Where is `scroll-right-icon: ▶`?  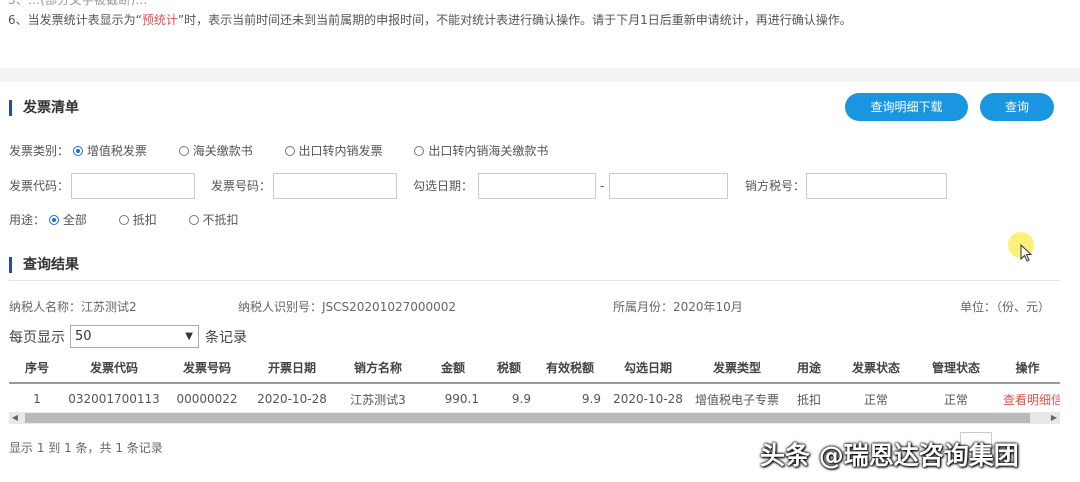
scroll-right-icon: ▶ is located at coordinates (1054, 418).